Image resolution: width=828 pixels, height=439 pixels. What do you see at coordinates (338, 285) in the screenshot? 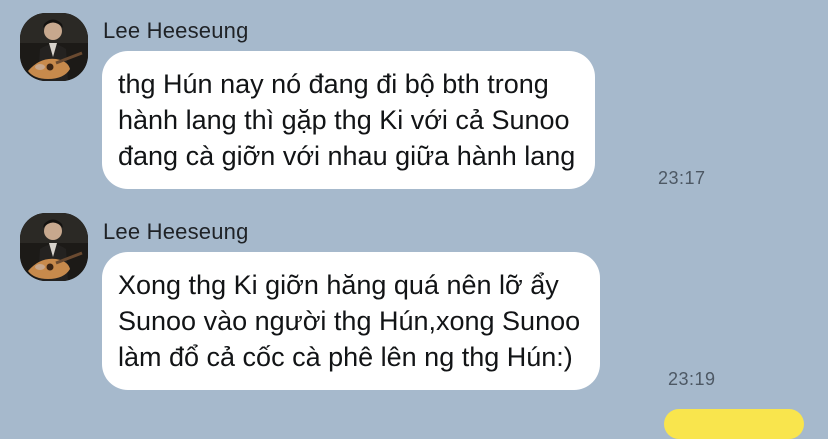
I see `message-text-line: Xong thg Ki giỡn hăng quá nên lỡ ẩy` at bounding box center [338, 285].